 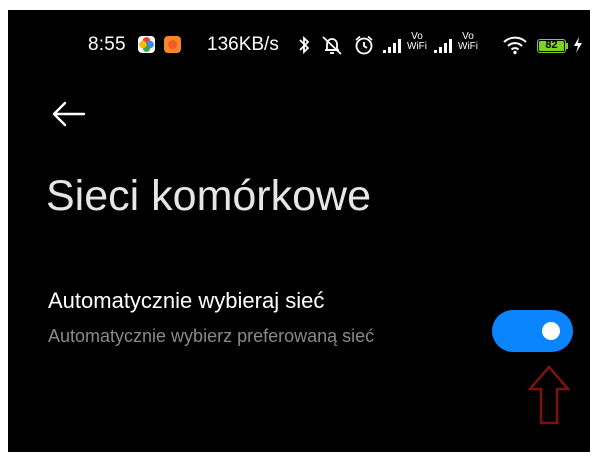 I want to click on wifi-icon, so click(x=515, y=45).